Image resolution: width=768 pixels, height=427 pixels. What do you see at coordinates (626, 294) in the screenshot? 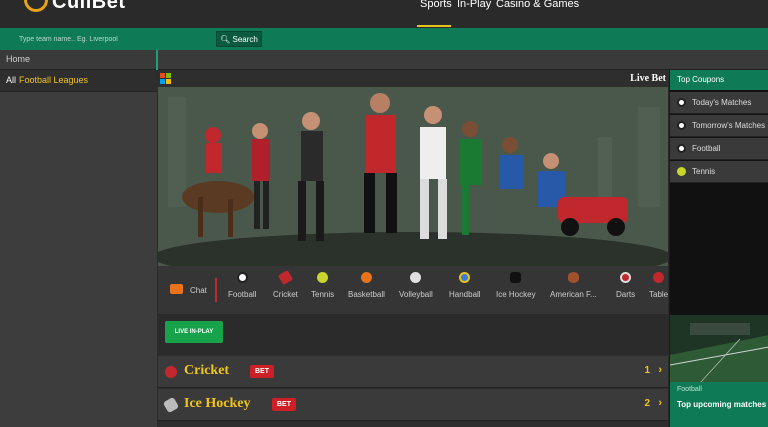
I see `sport-label: Darts` at bounding box center [626, 294].